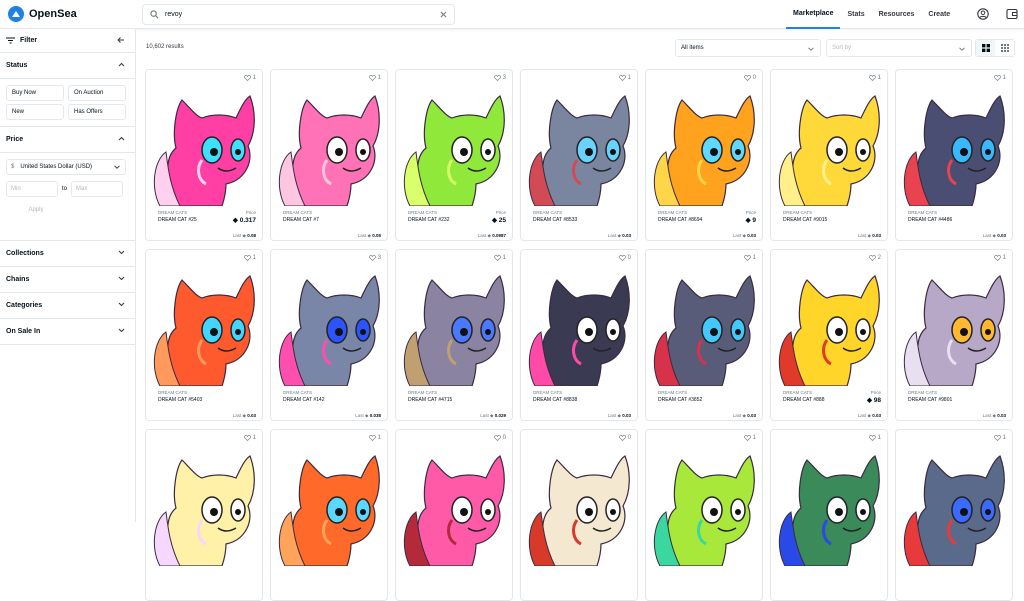 The height and width of the screenshot is (601, 1024). I want to click on status-chip-new: New, so click(35, 112).